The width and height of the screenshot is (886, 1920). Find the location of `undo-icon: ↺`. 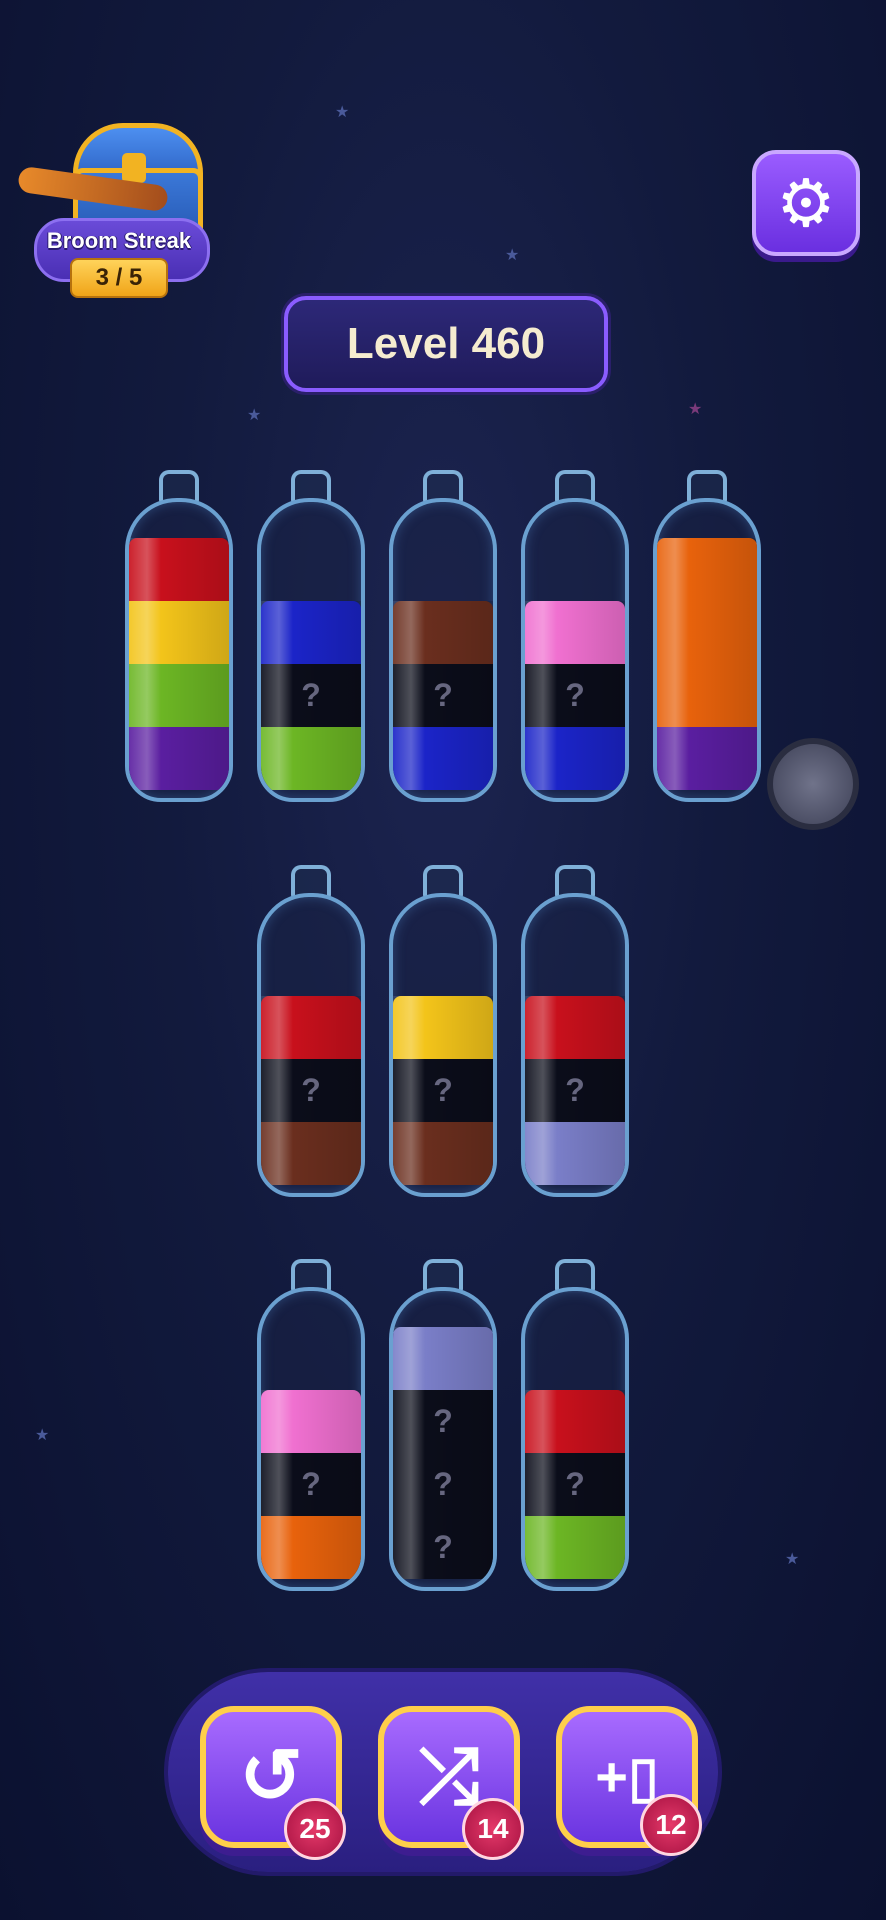

undo-icon: ↺ is located at coordinates (271, 1776).